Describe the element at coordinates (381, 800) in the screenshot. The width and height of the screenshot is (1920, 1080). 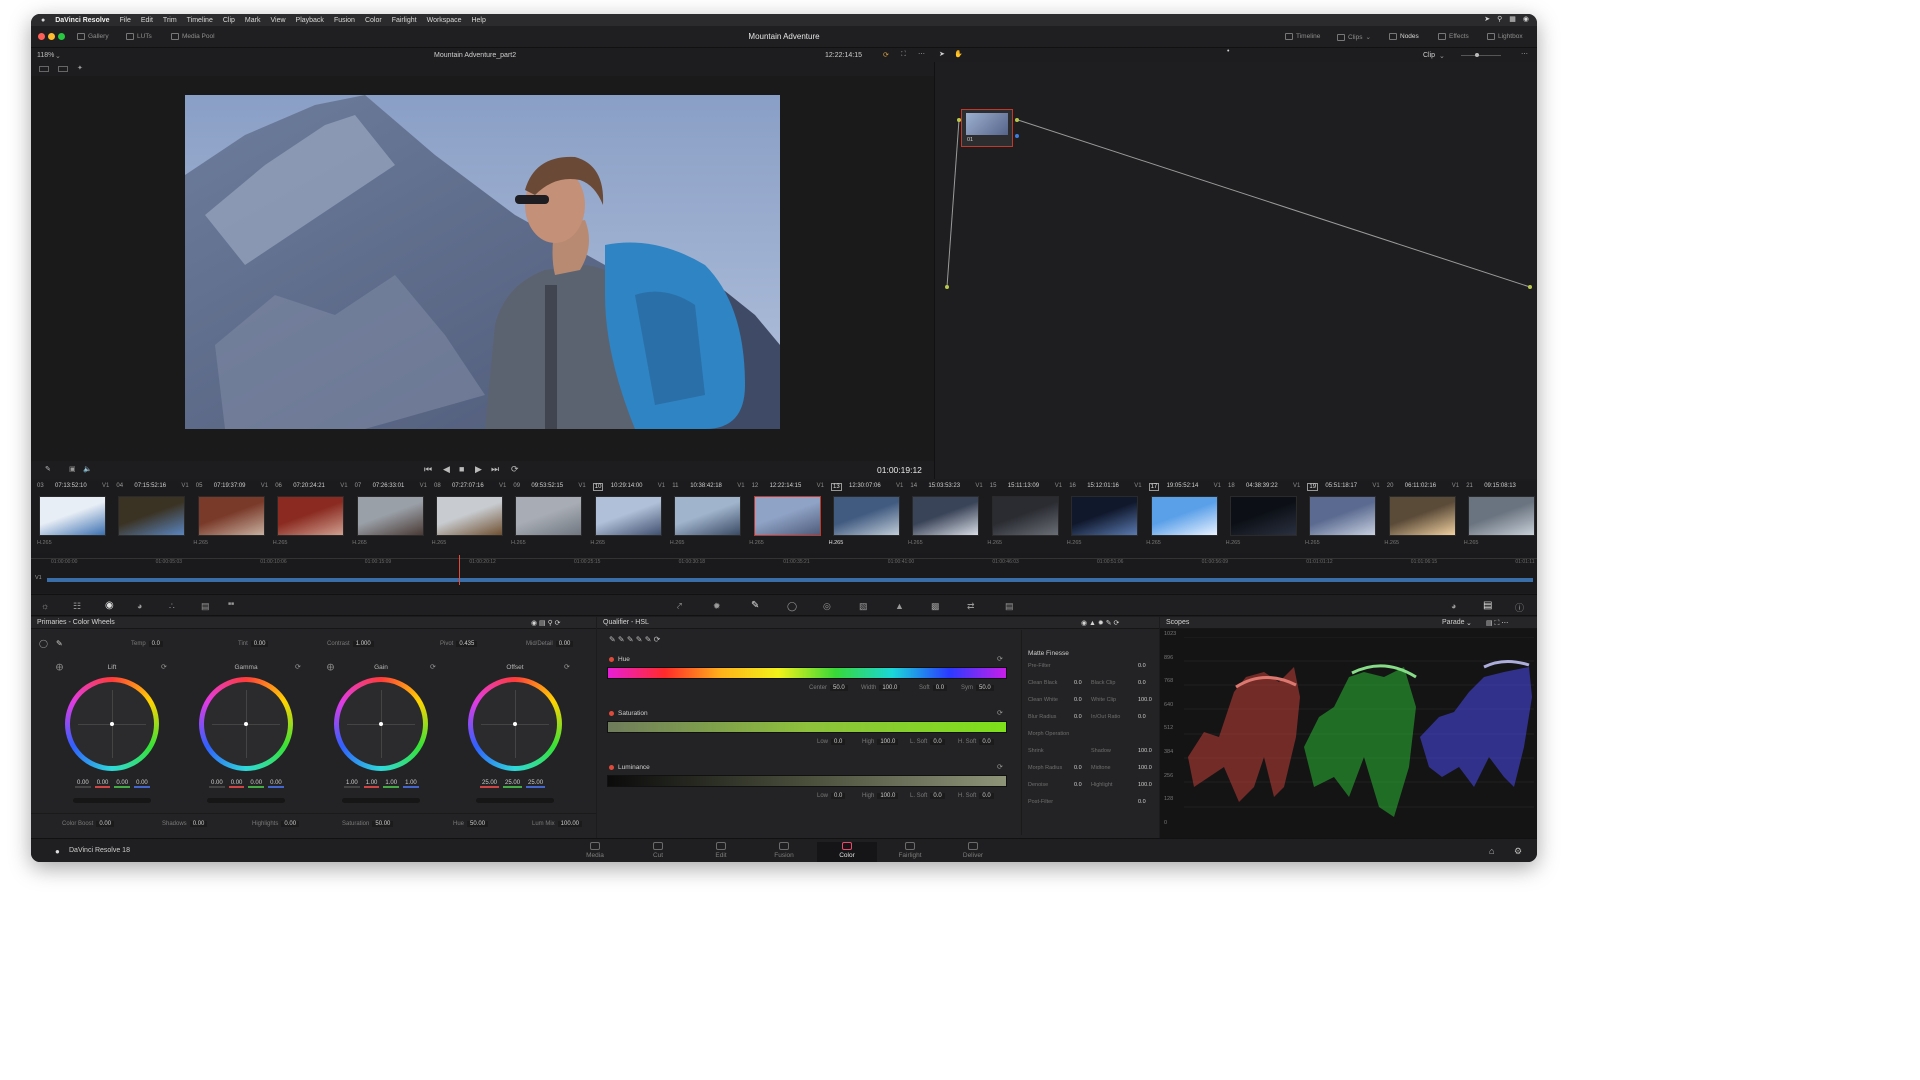
I see `gain-master-slider` at that location.